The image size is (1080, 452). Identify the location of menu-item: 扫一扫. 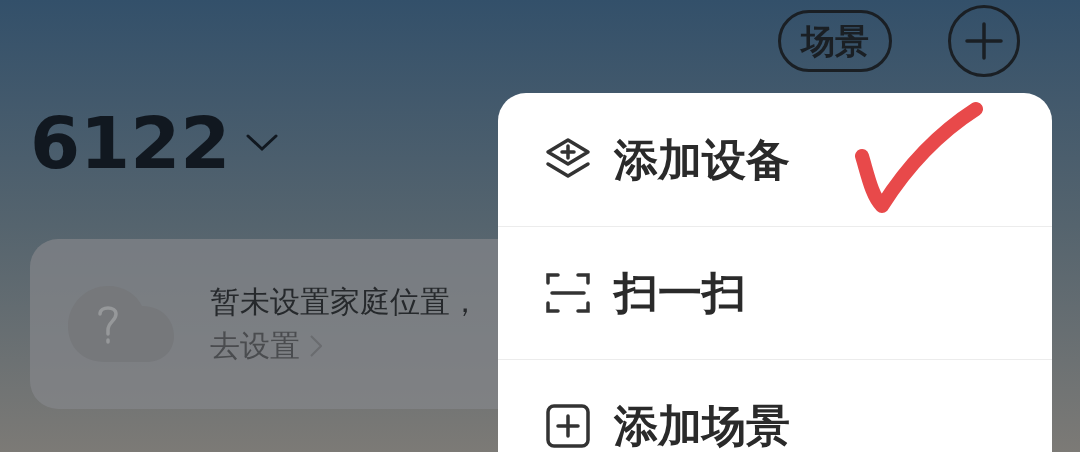
(632, 293).